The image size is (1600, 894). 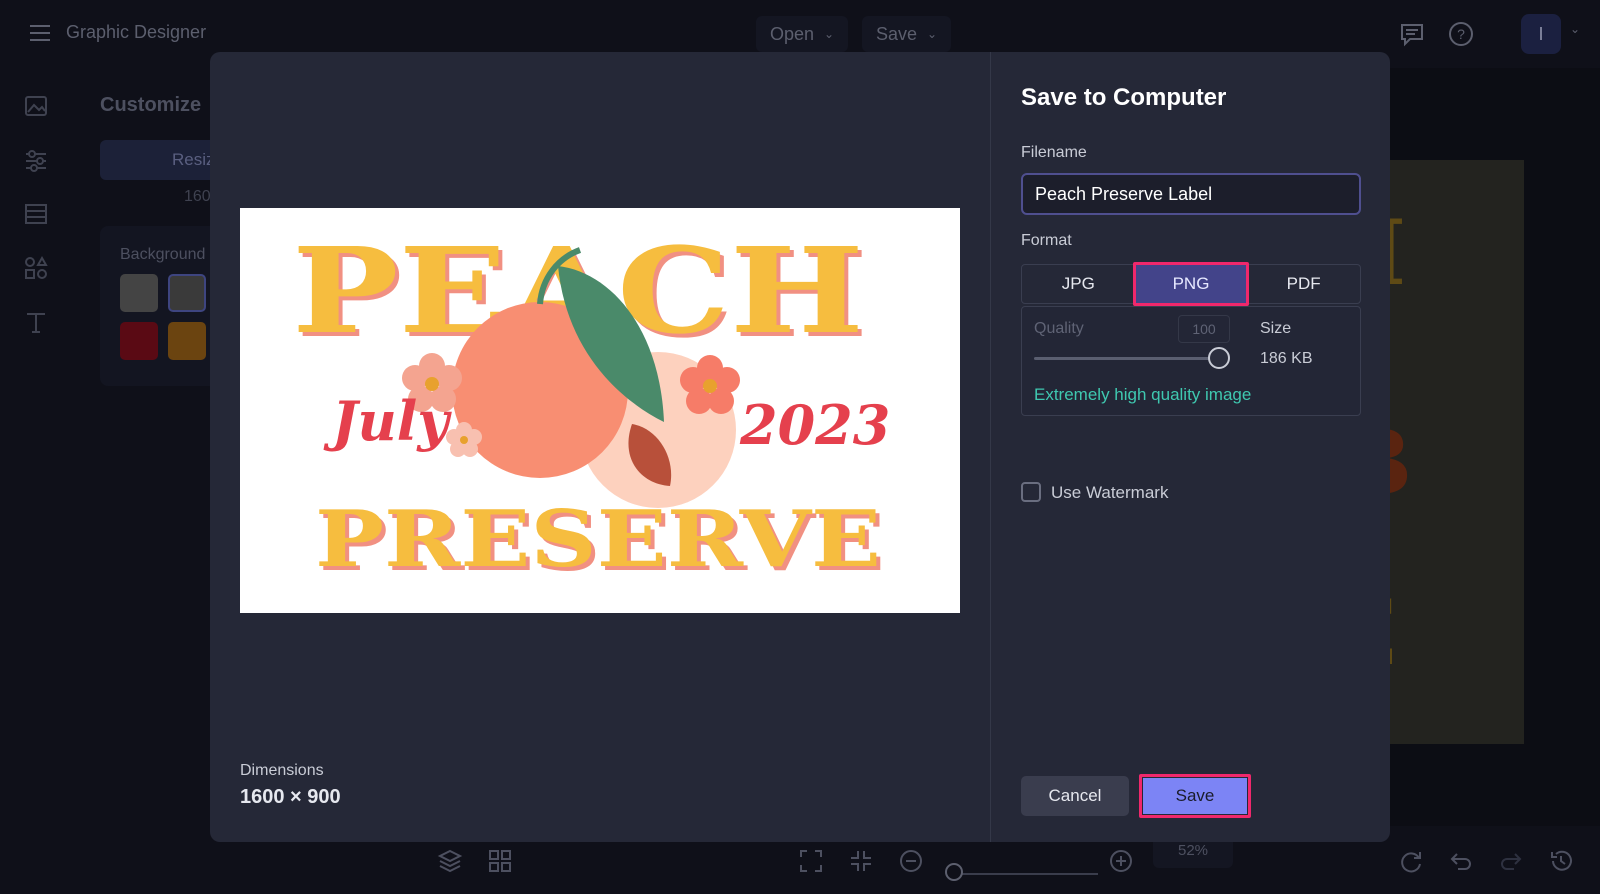 What do you see at coordinates (187, 293) in the screenshot?
I see `swatch-gray` at bounding box center [187, 293].